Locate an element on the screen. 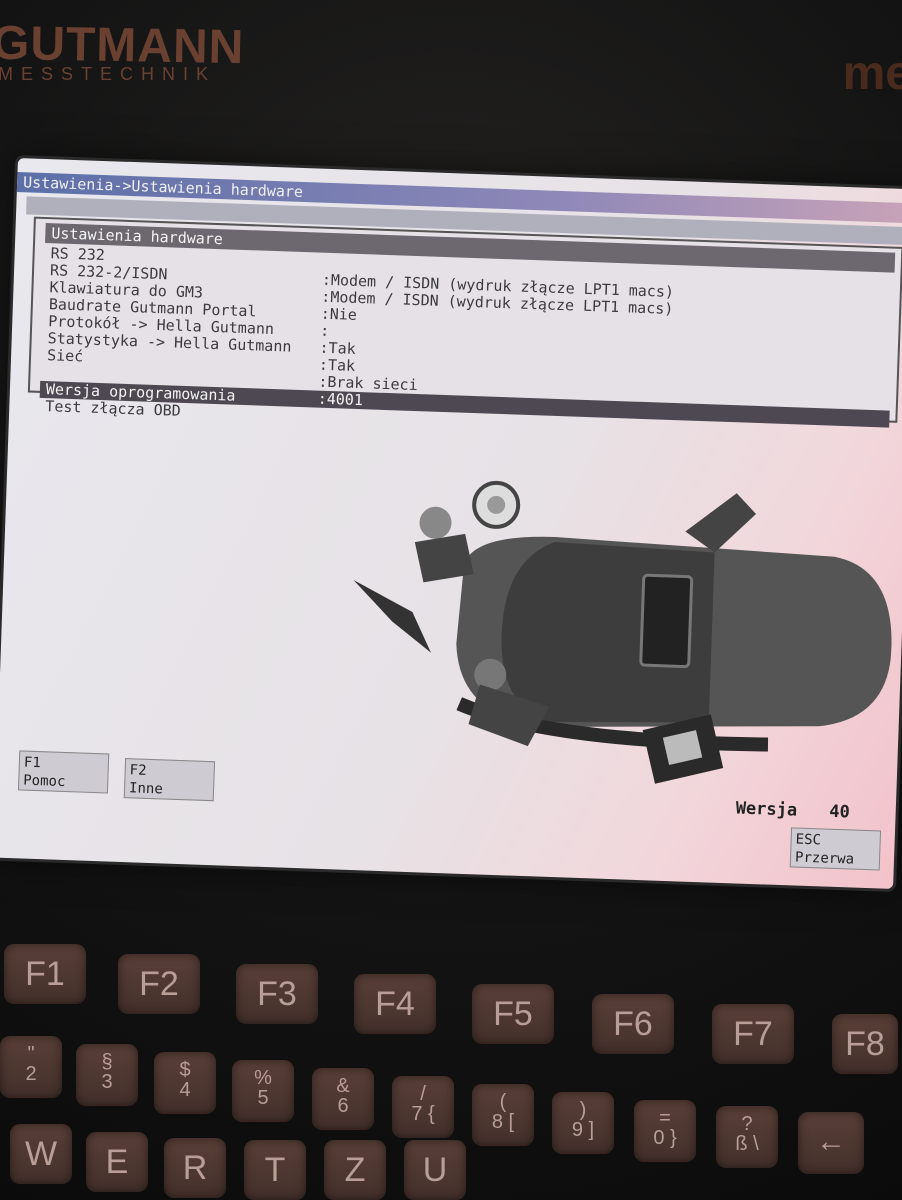 This screenshot has width=902, height=1200. key-shift-label: / is located at coordinates (423, 1094).